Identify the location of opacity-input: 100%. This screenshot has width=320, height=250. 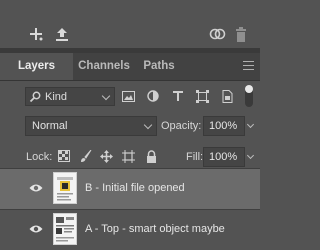
(224, 126).